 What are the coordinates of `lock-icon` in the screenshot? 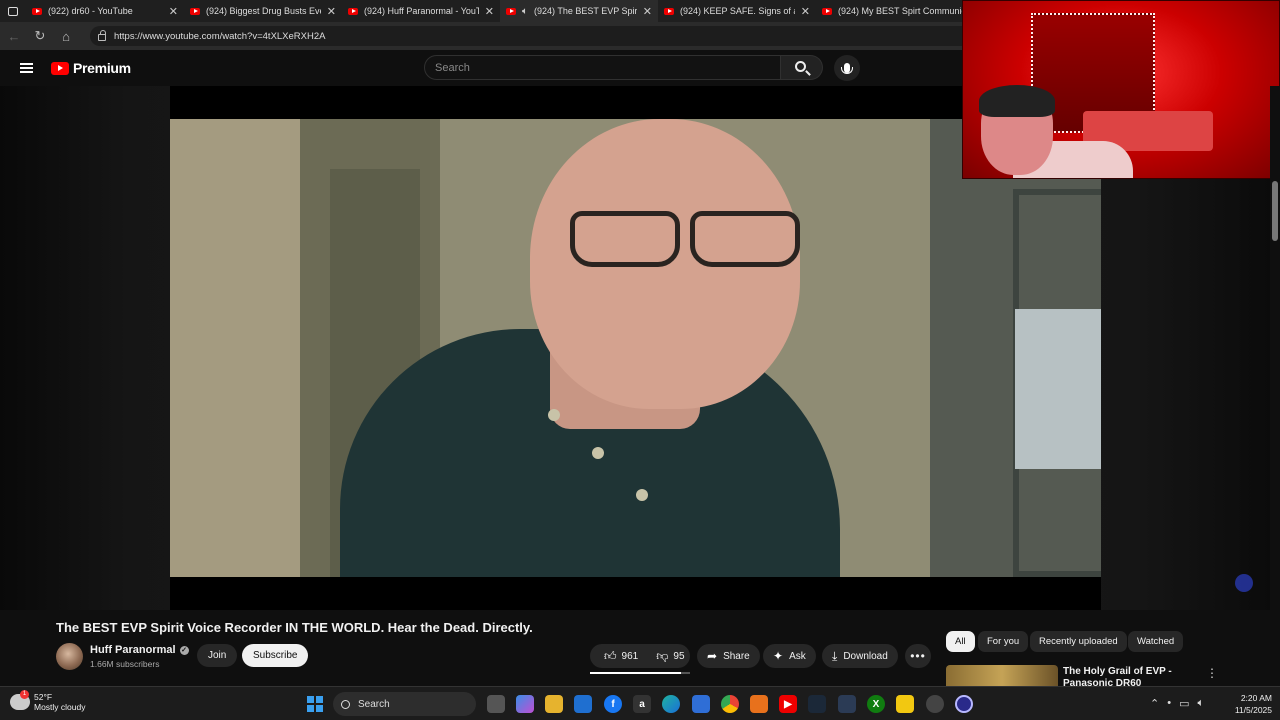 It's located at (102, 35).